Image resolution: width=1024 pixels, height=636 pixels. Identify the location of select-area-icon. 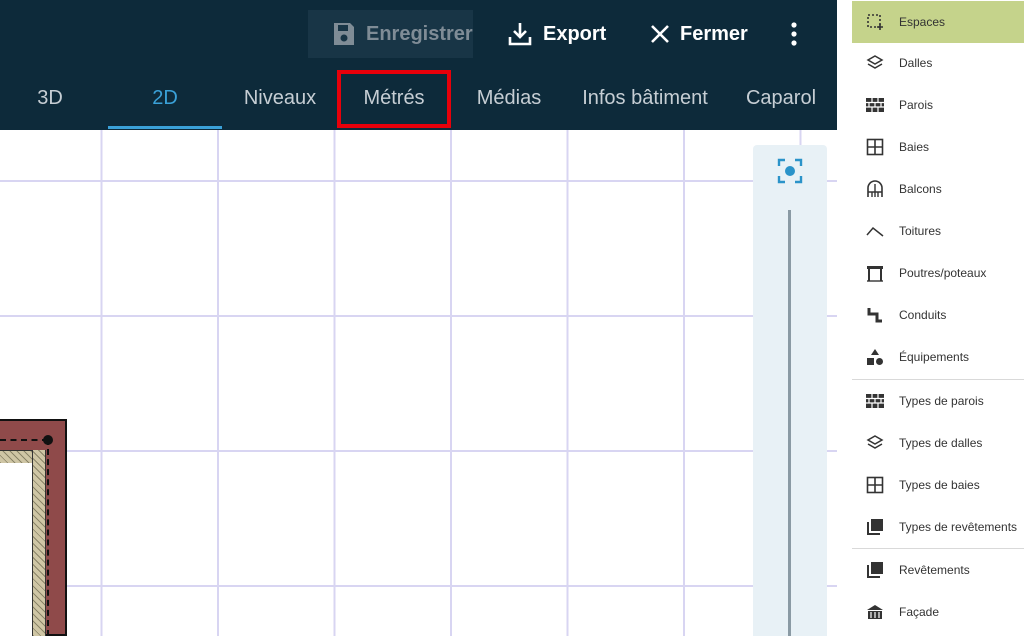
(875, 22).